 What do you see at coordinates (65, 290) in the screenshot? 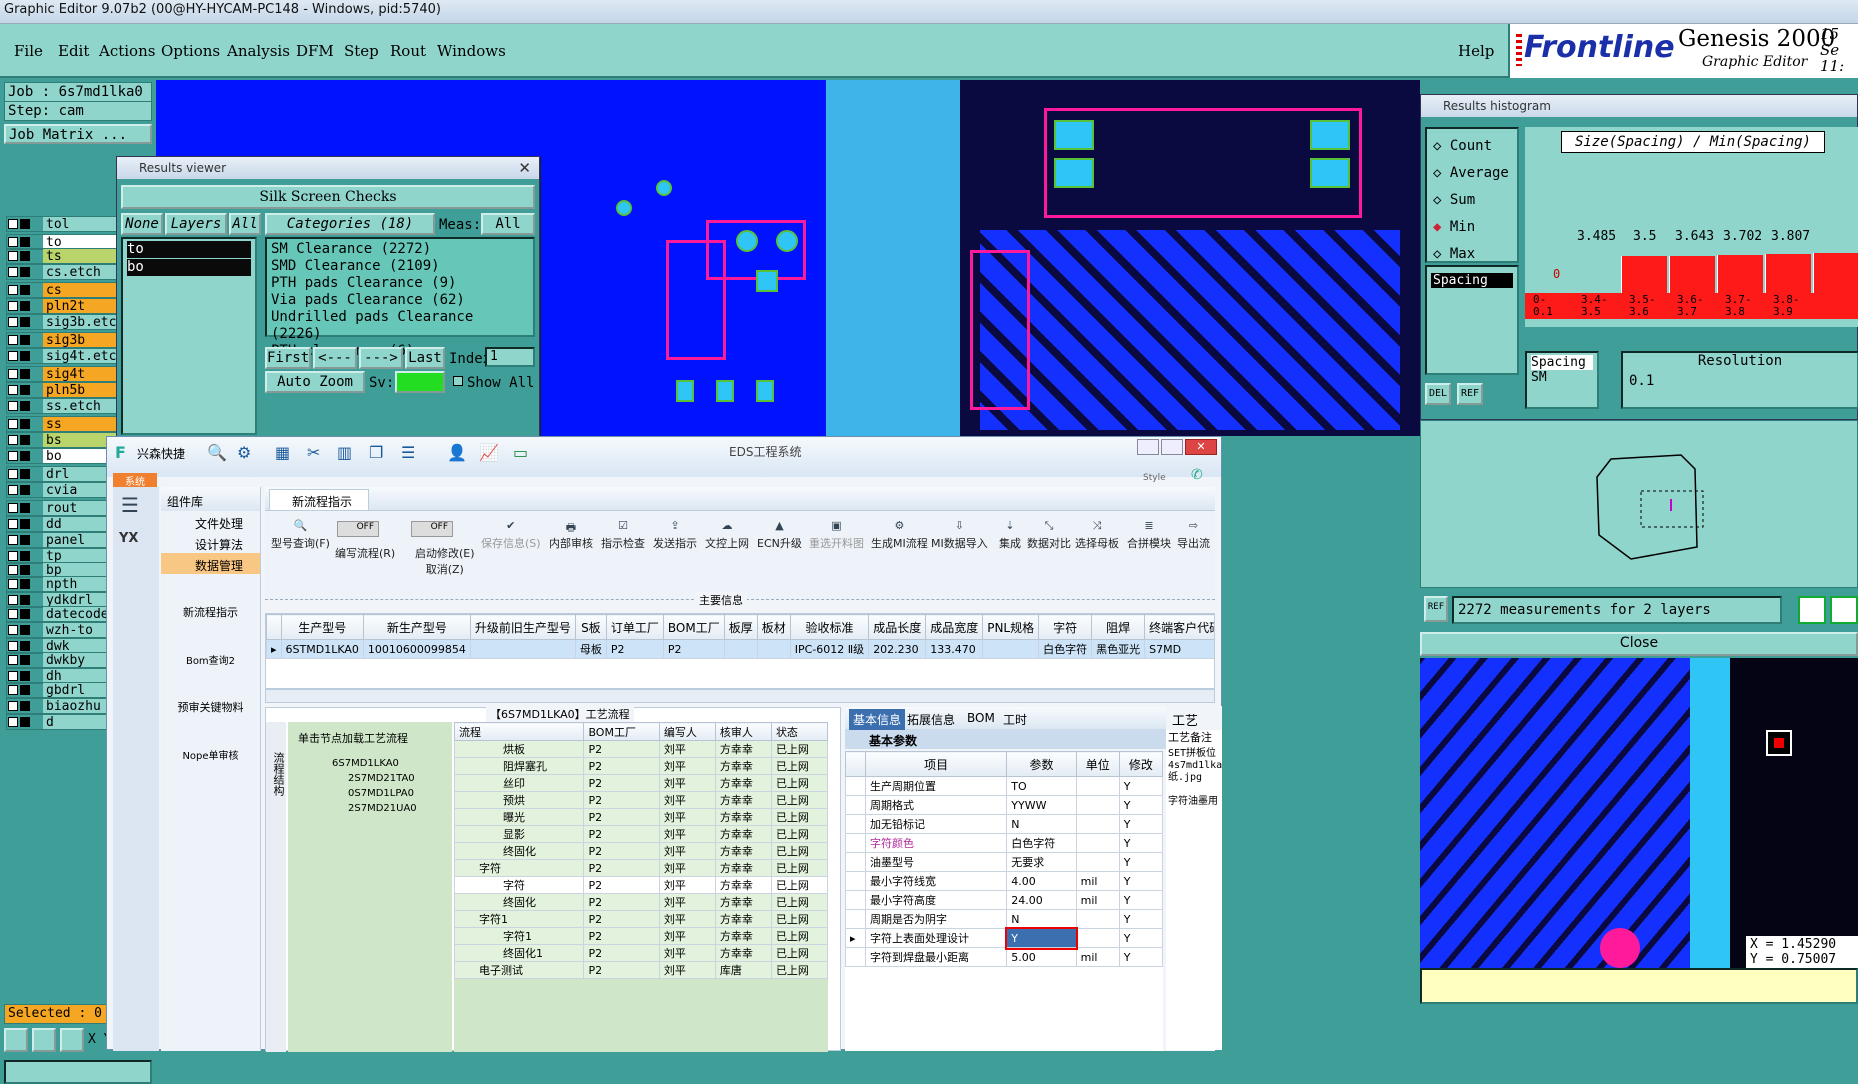
I see `layer-row: cs` at bounding box center [65, 290].